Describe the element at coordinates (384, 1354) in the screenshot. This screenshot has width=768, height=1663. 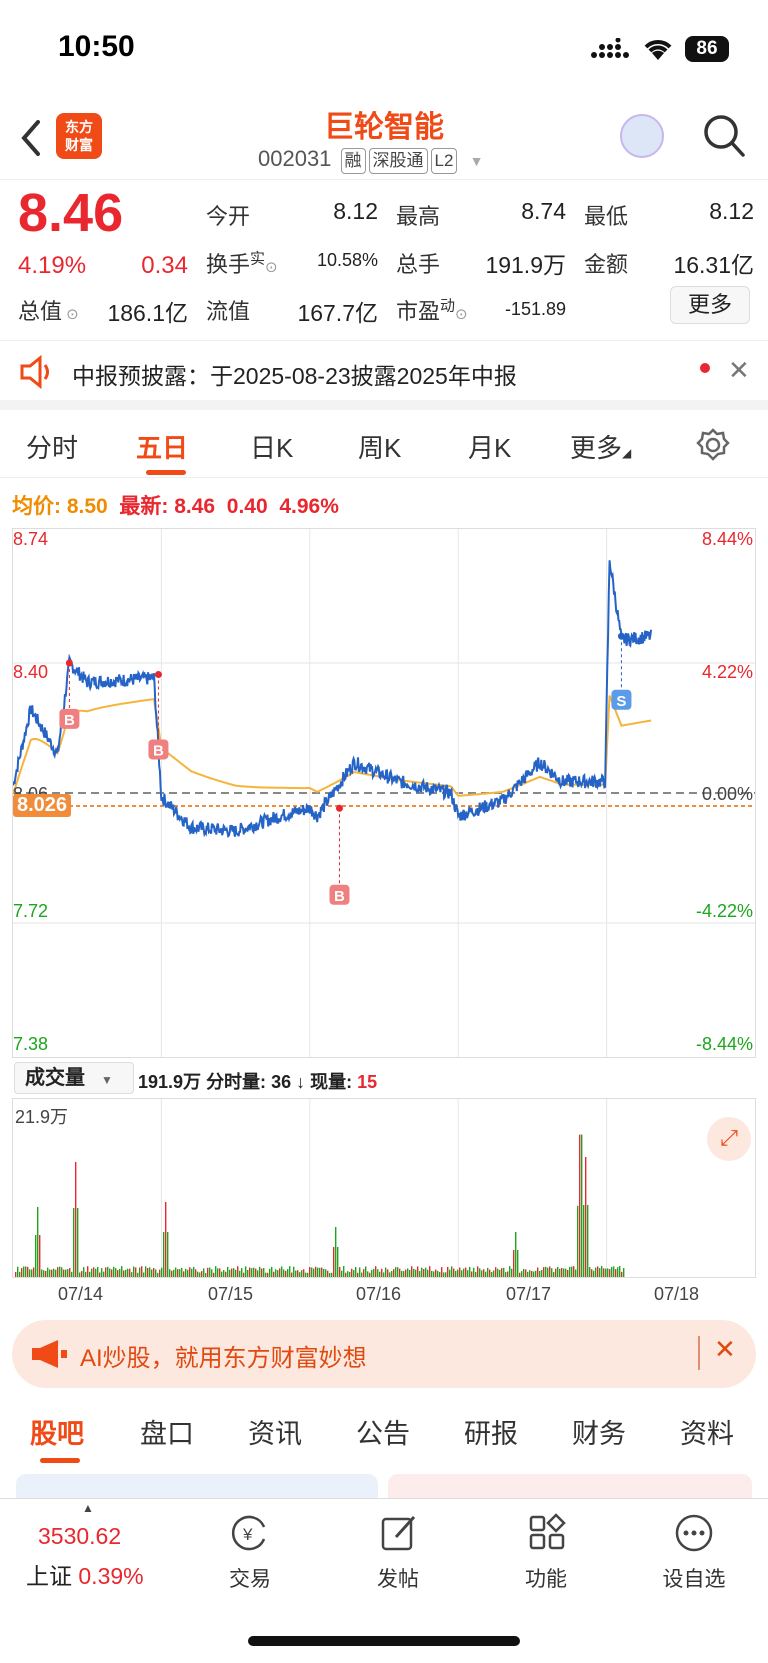
I see `ai-banner: AI炒股，就用东方财富妙想 ✕` at that location.